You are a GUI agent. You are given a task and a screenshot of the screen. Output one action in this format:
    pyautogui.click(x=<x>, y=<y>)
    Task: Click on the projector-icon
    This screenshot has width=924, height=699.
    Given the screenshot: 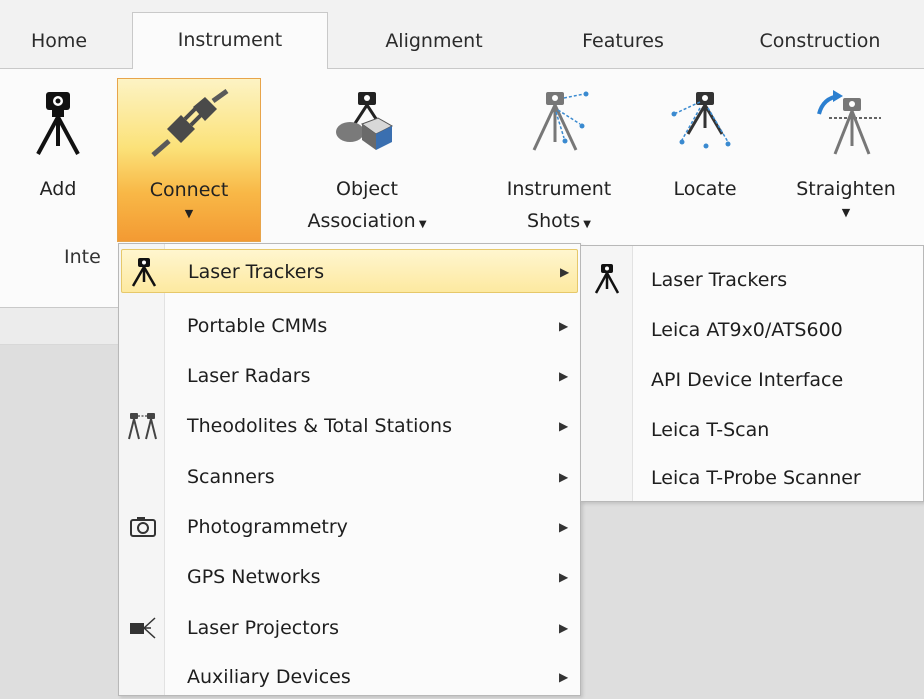 What is the action you would take?
    pyautogui.click(x=143, y=628)
    